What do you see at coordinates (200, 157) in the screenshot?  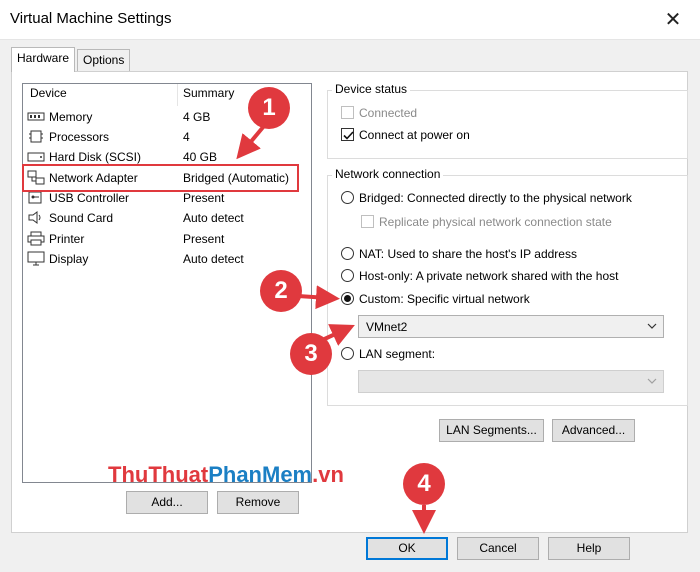 I see `device-summary: 40 GB` at bounding box center [200, 157].